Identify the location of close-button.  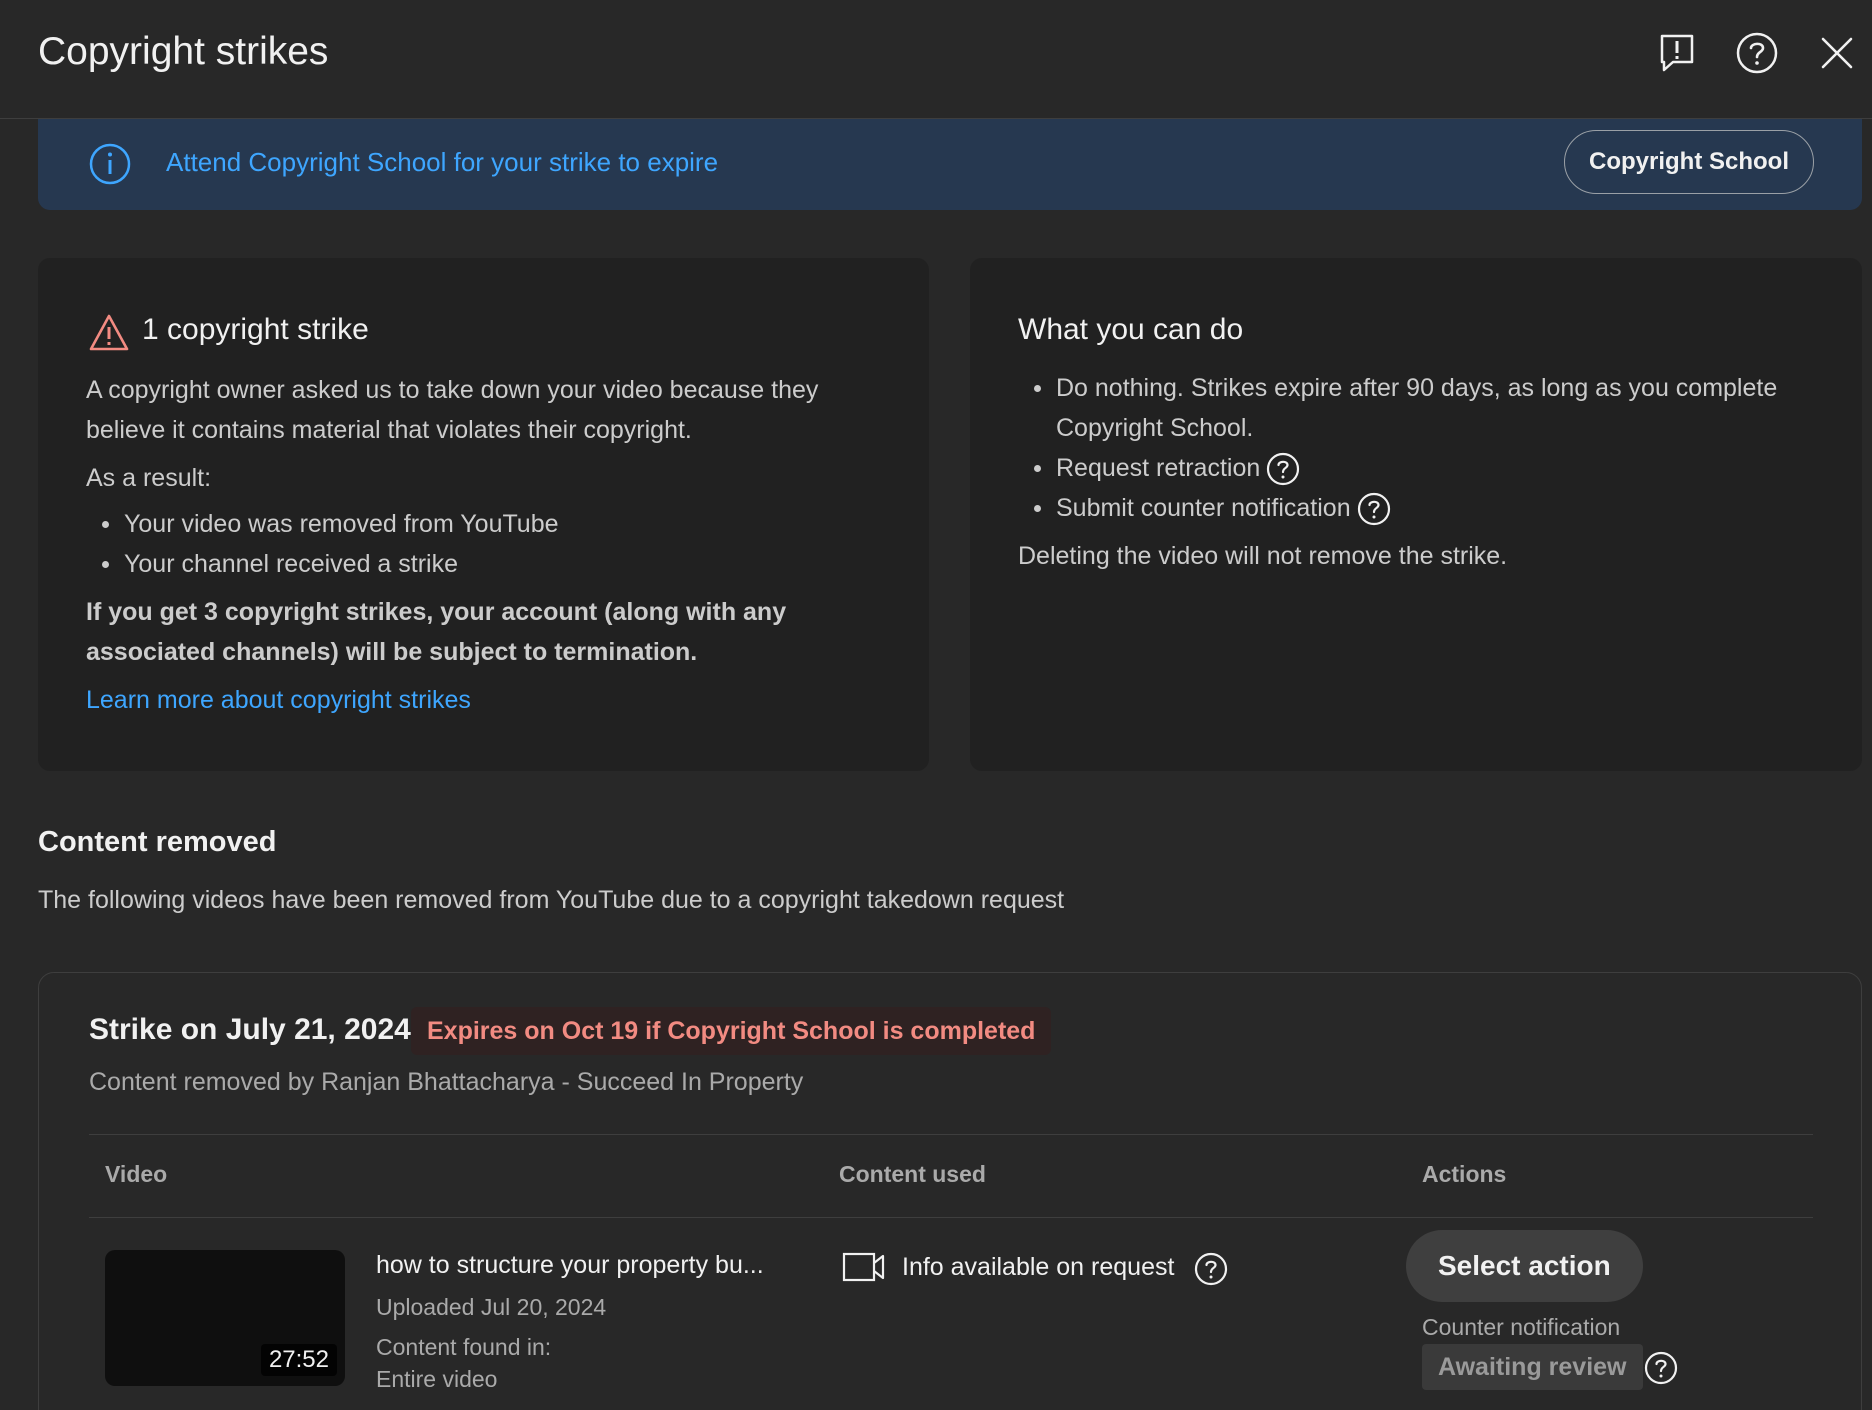
(1837, 53).